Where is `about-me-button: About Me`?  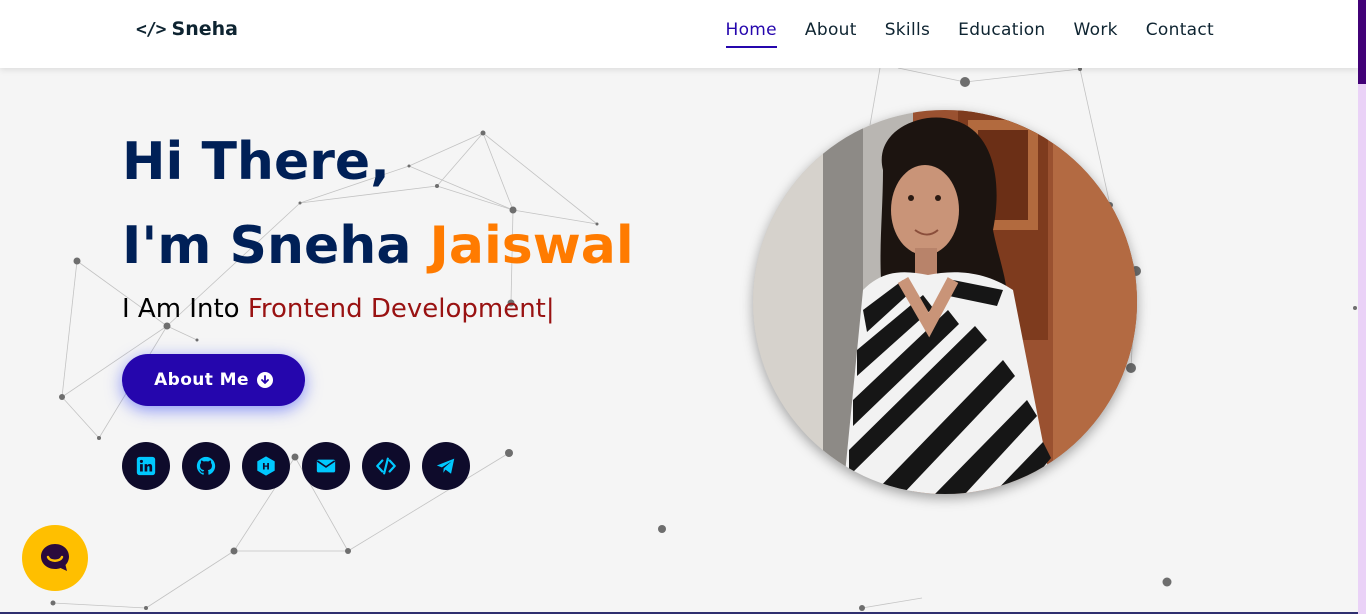
about-me-button: About Me is located at coordinates (213, 380).